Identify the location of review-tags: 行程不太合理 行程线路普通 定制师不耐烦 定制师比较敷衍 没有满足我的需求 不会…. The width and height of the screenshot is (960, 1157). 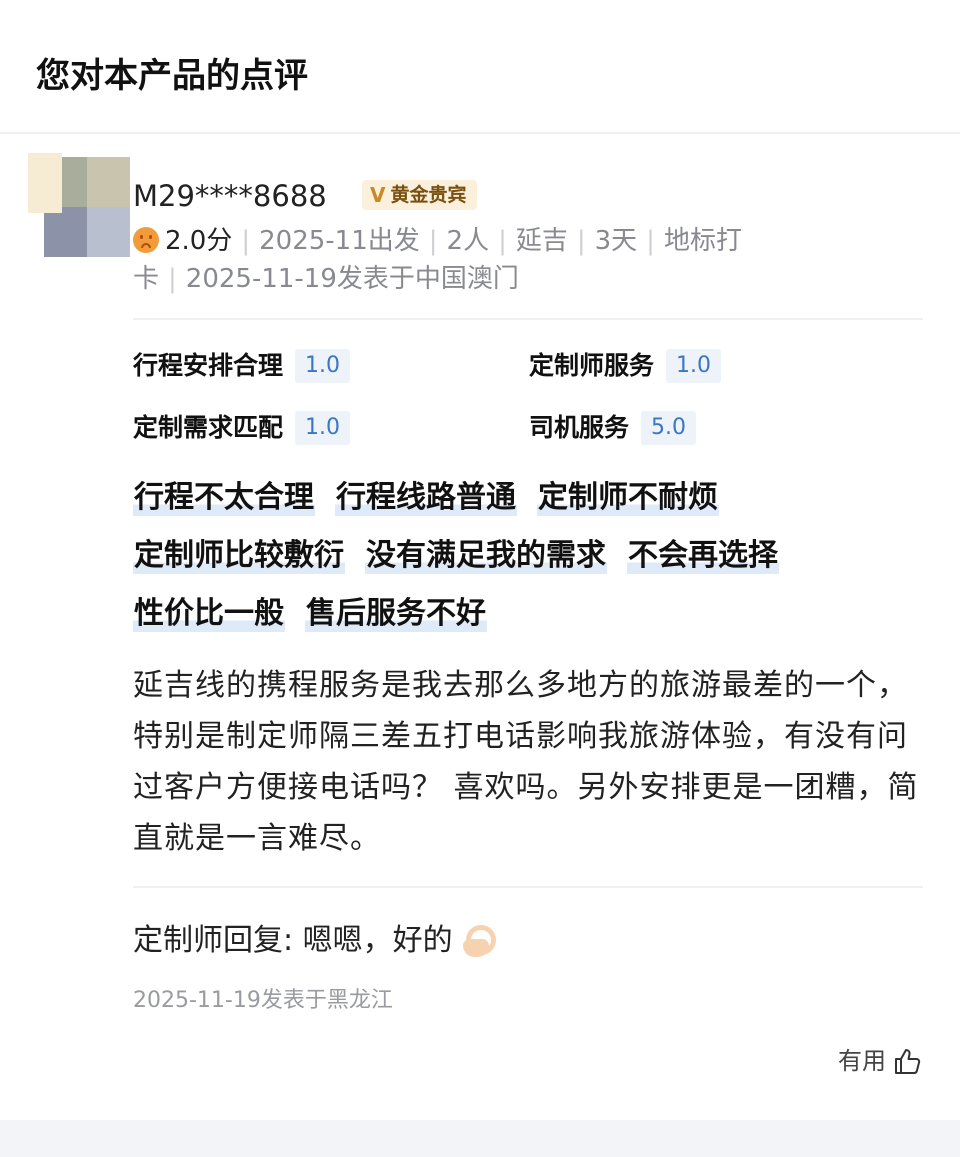
(528, 567).